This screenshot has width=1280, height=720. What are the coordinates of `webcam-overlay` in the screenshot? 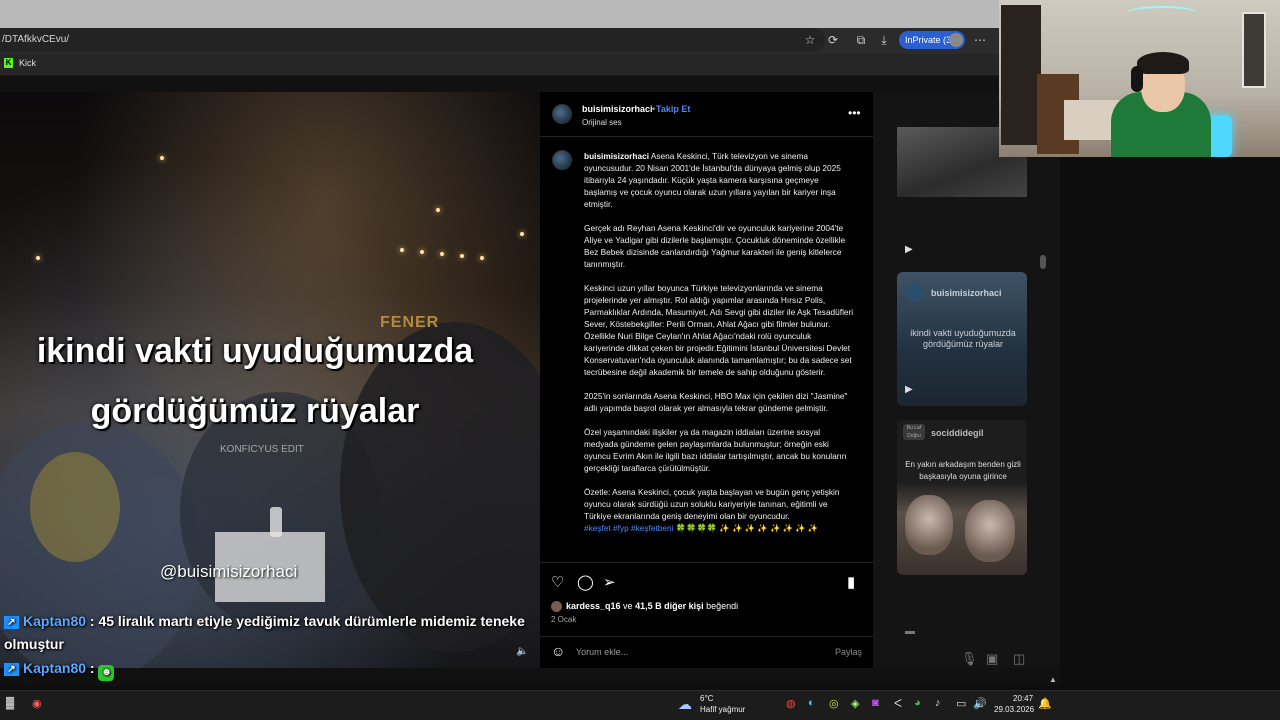 It's located at (1139, 78).